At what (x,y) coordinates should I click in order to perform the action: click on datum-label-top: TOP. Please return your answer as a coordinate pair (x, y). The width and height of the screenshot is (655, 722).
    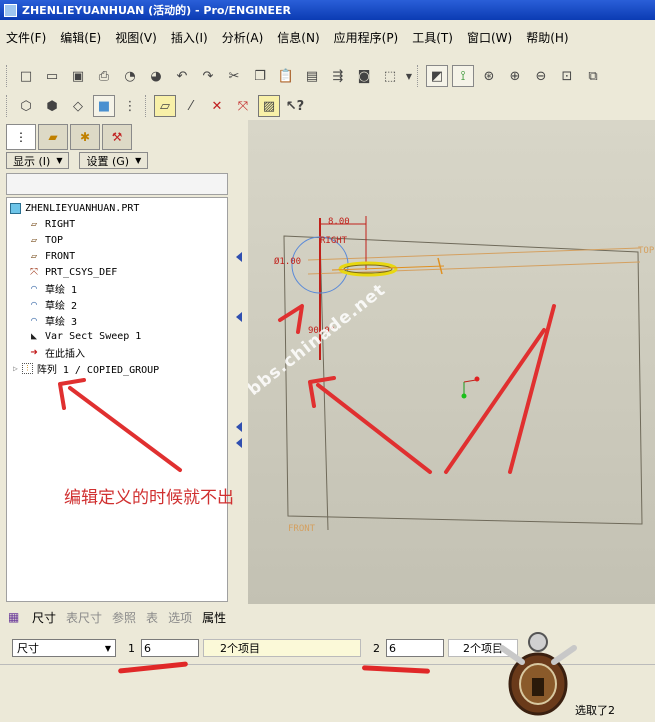
    Looking at the image, I should click on (646, 251).